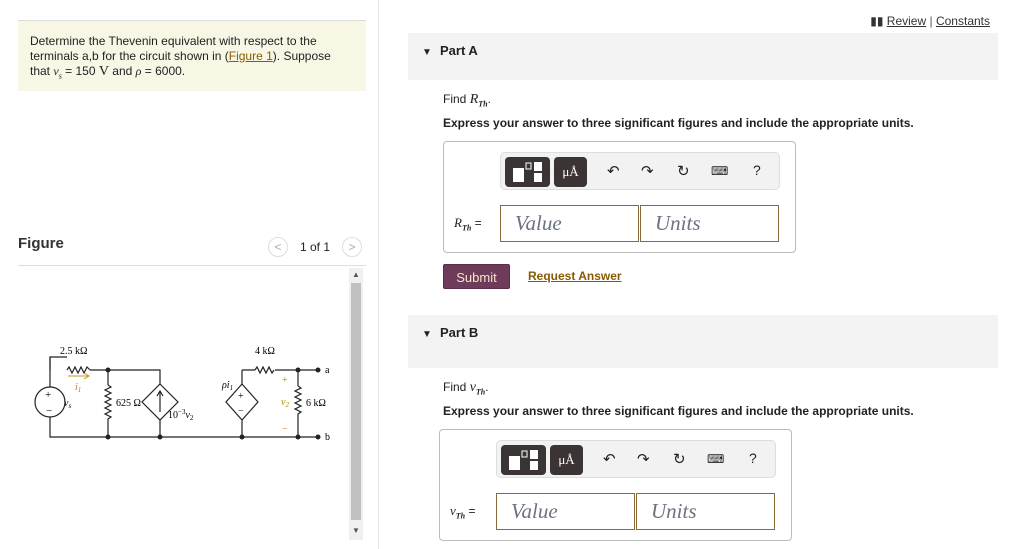 The height and width of the screenshot is (549, 1024). I want to click on svg-text: ρi1, so click(227, 386).